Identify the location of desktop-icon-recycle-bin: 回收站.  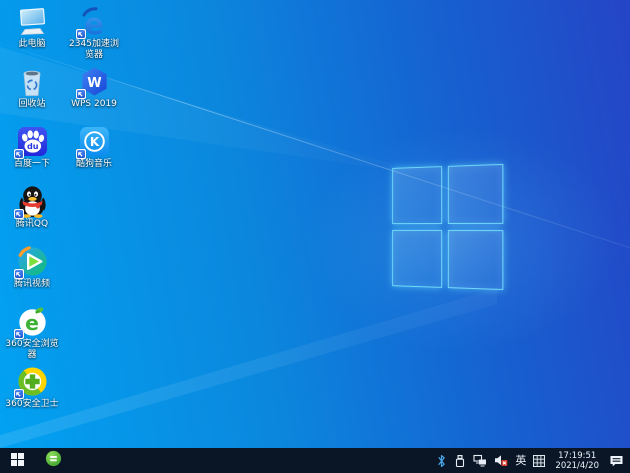
(32, 92).